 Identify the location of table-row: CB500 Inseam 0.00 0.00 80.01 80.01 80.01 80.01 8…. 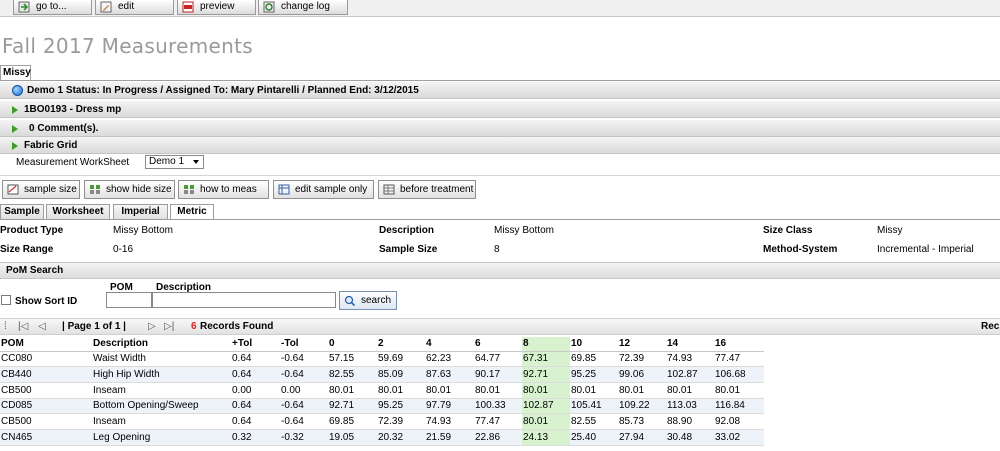
(382, 390).